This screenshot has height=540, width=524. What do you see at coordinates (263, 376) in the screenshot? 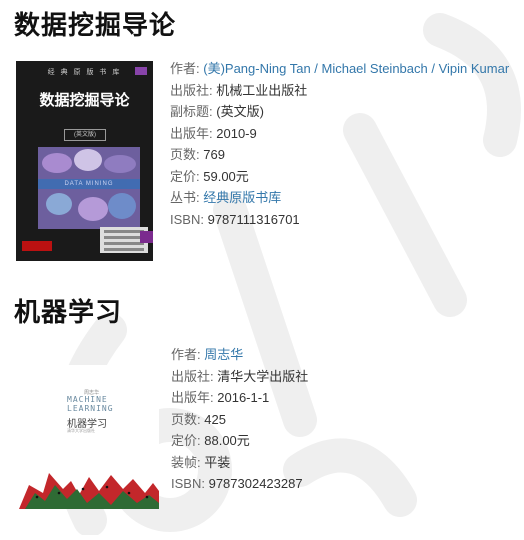
I see `publisher-value: 清华大学出版社` at bounding box center [263, 376].